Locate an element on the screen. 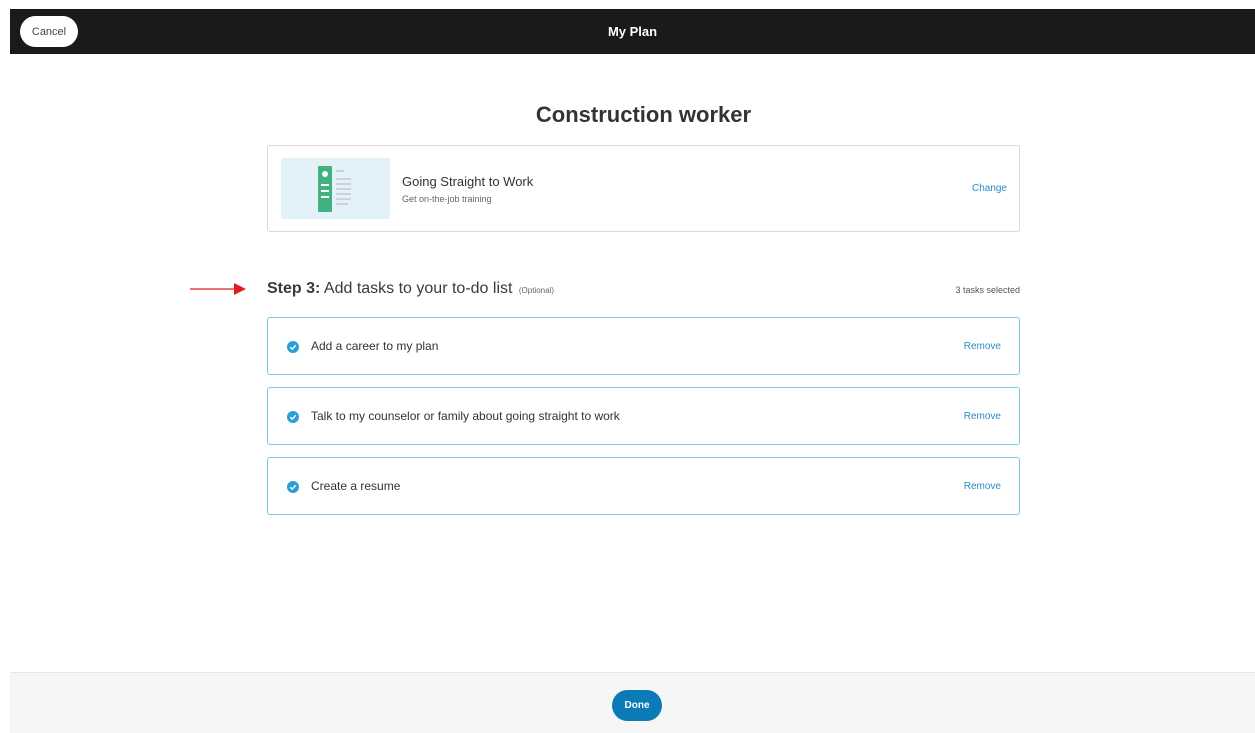  cancel-button: Cancel is located at coordinates (49, 31).